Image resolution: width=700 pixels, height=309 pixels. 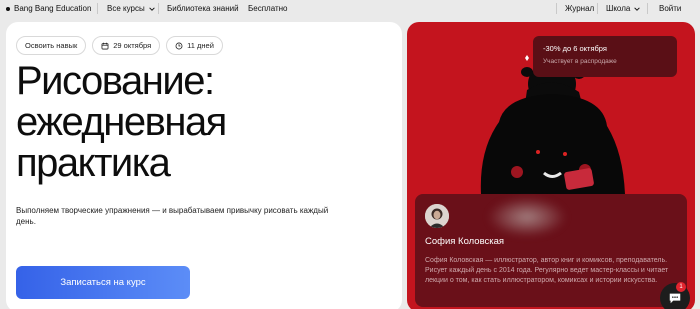 What do you see at coordinates (132, 45) in the screenshot?
I see `chip-start-date-label: 29 октября` at bounding box center [132, 45].